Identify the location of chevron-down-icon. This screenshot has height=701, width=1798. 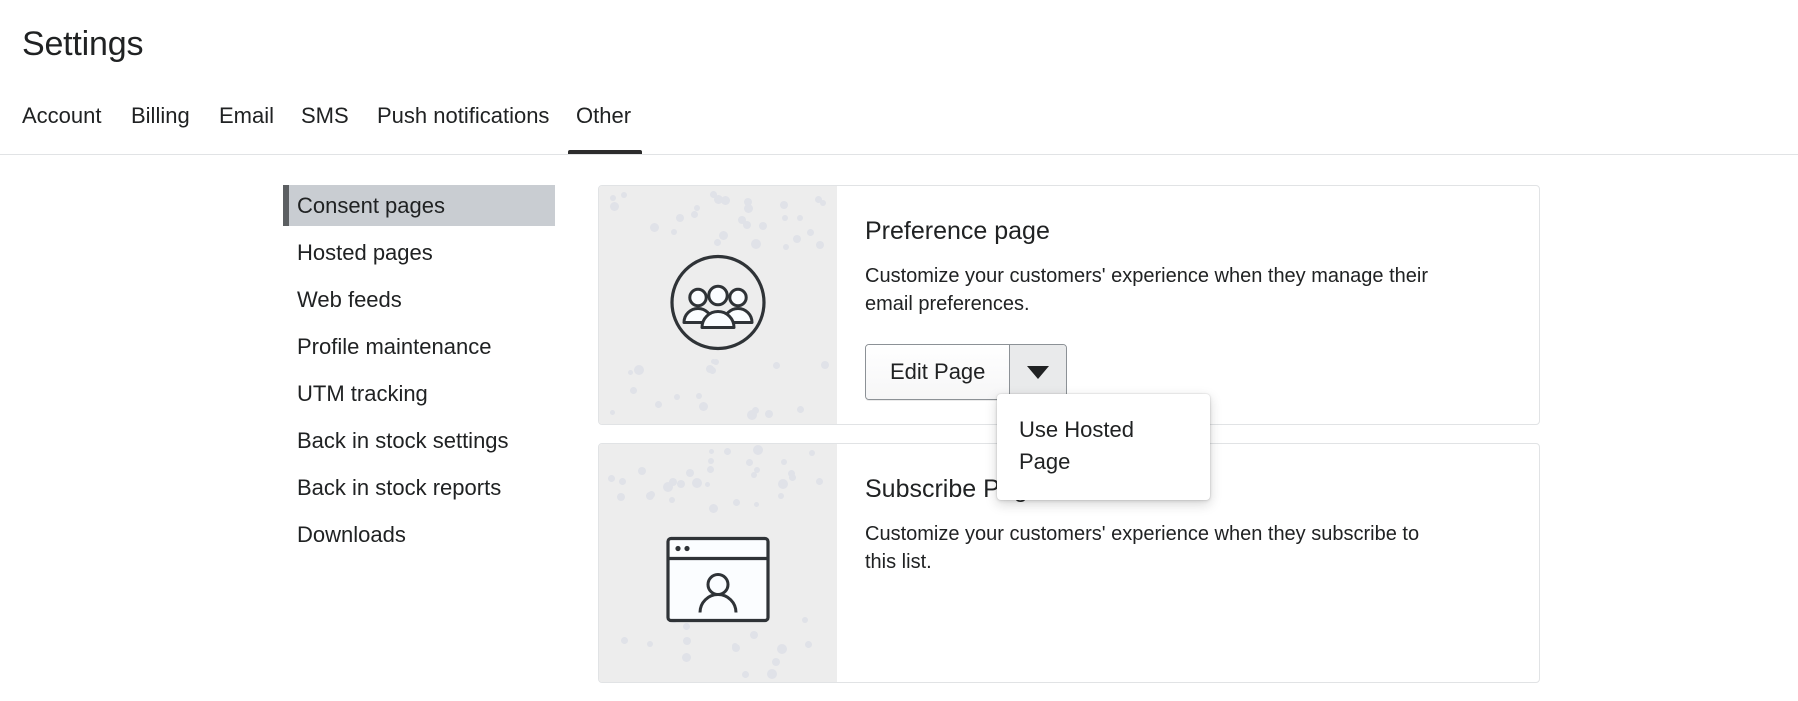
(1038, 372).